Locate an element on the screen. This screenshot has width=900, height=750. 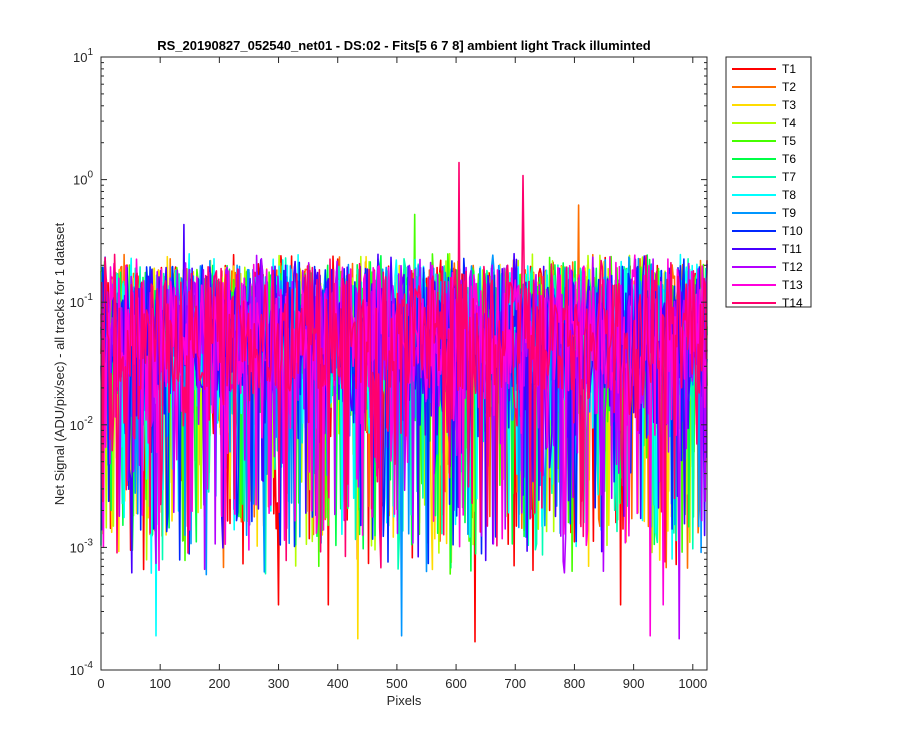
y-tick-label: 10-2 is located at coordinates (82, 424).